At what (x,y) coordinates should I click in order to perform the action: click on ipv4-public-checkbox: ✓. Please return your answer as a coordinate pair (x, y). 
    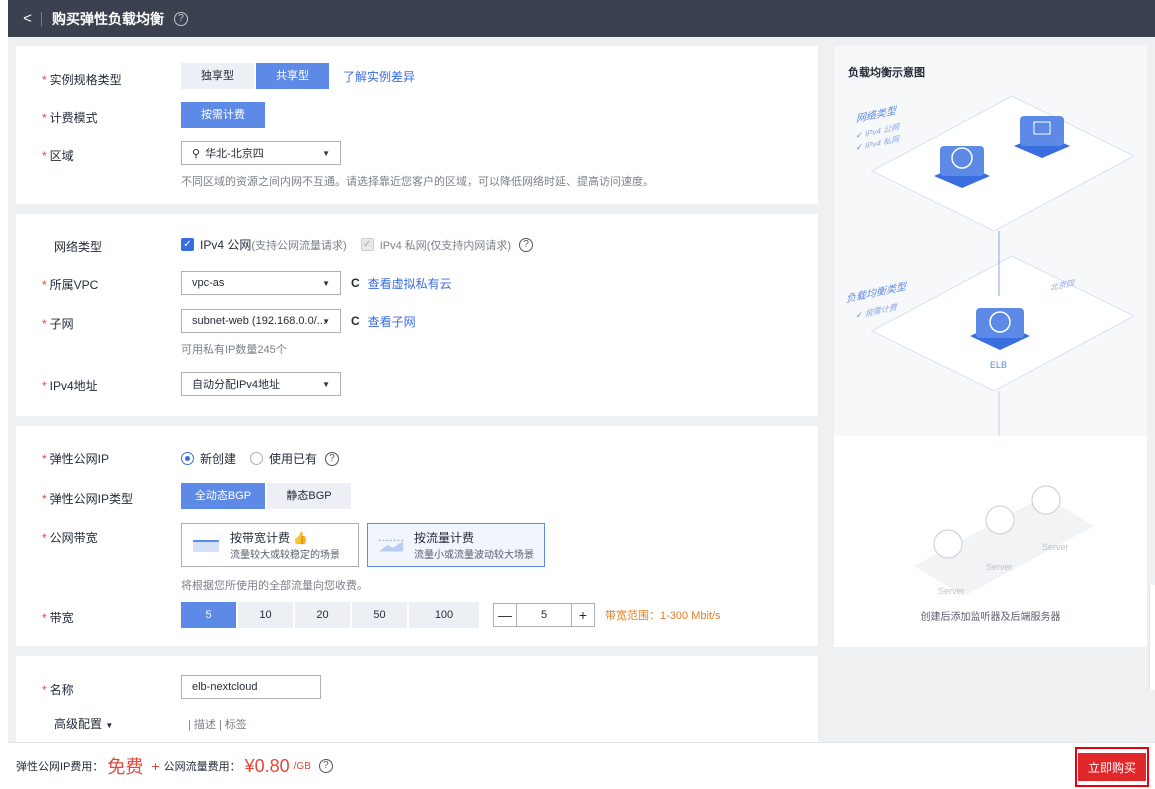
    Looking at the image, I should click on (187, 244).